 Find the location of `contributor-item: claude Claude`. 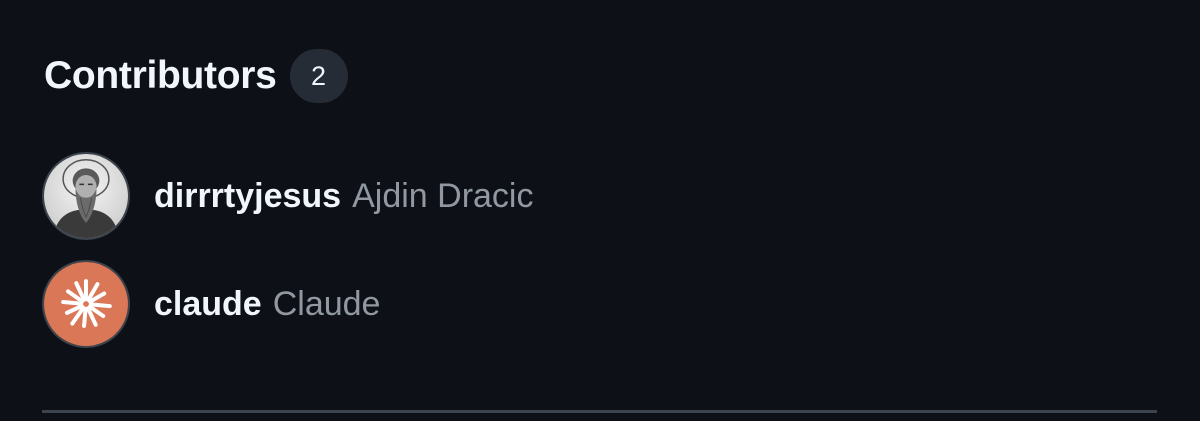

contributor-item: claude Claude is located at coordinates (211, 304).